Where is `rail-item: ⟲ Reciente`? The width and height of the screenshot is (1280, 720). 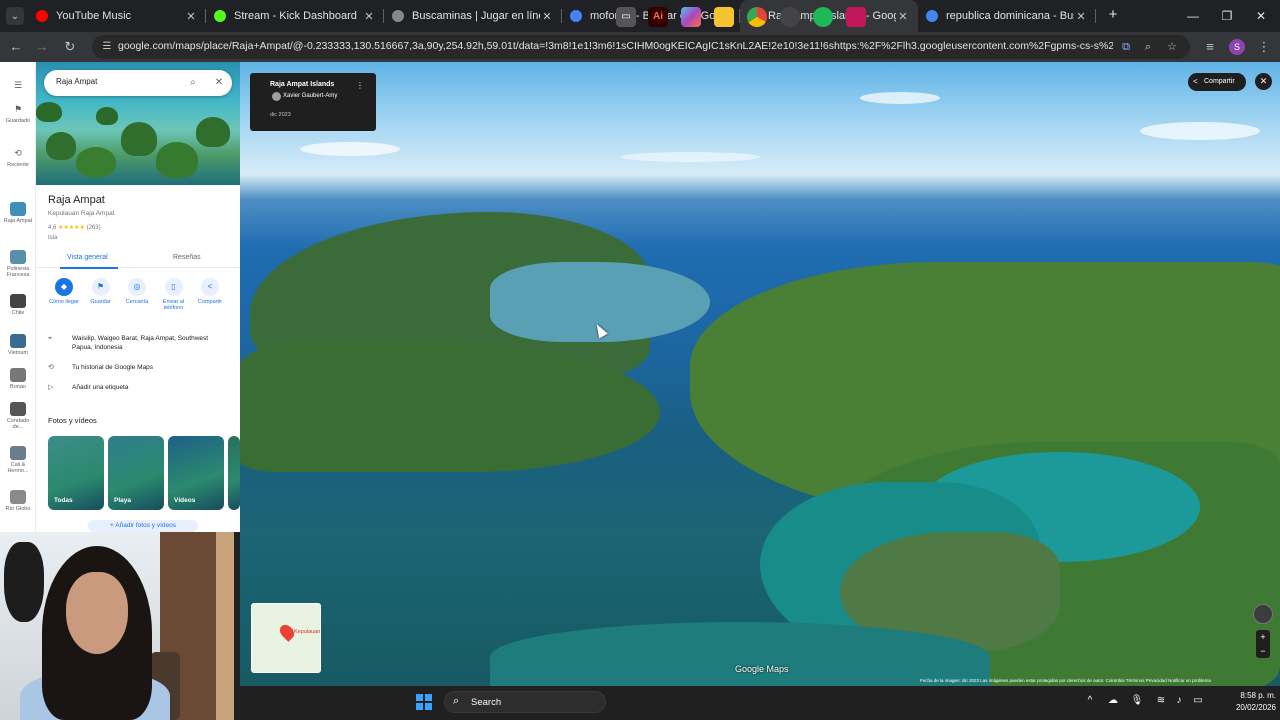
rail-item: ⟲ Reciente is located at coordinates (18, 157).